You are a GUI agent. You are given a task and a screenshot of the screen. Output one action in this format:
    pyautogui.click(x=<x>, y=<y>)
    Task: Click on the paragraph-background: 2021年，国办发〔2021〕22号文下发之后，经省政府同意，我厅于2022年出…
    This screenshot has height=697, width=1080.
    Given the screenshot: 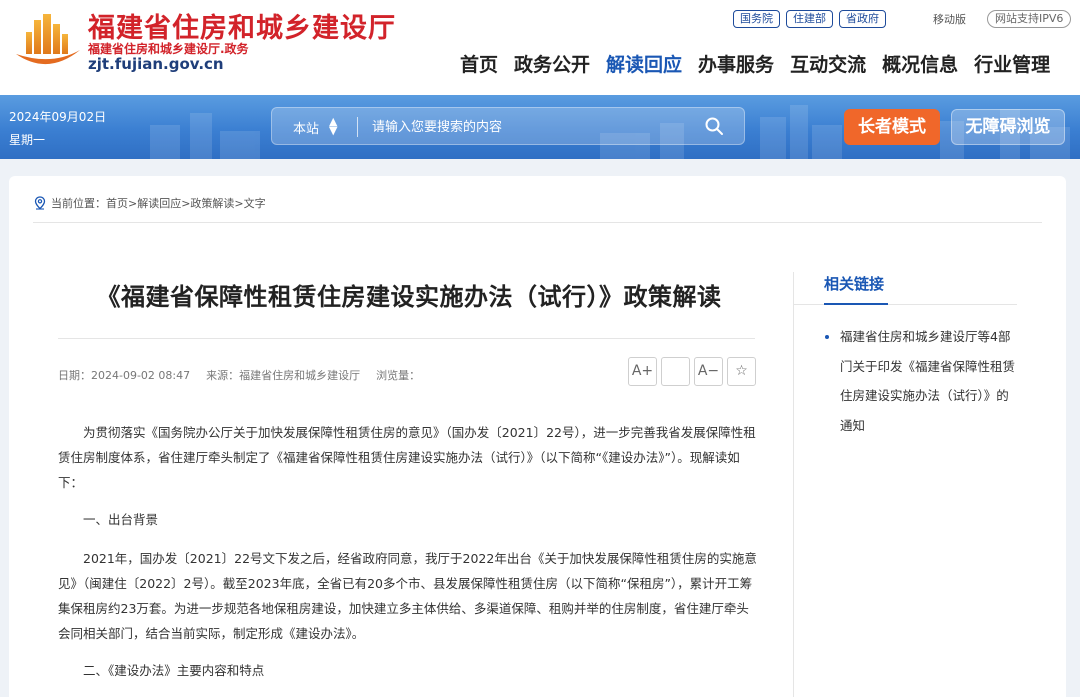 What is the action you would take?
    pyautogui.click(x=407, y=596)
    